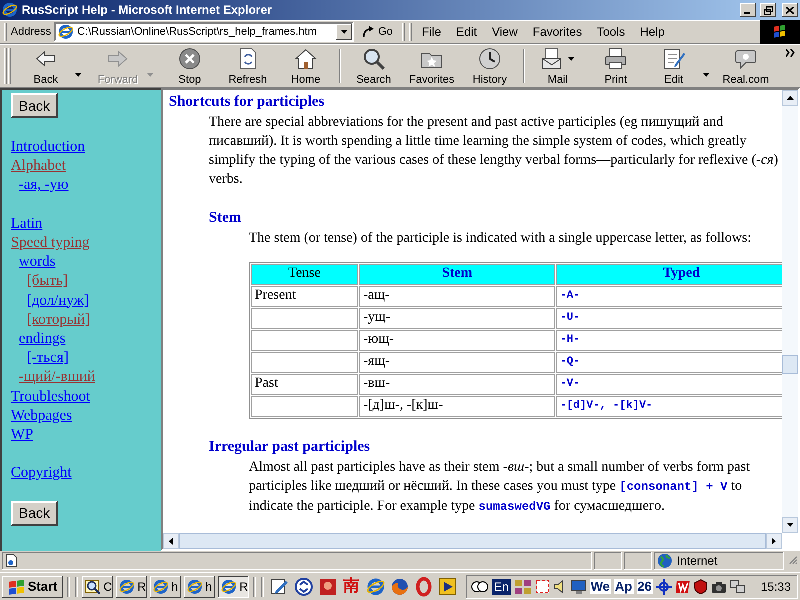 This screenshot has height=600, width=800. Describe the element at coordinates (490, 58) in the screenshot. I see `clock-icon` at that location.